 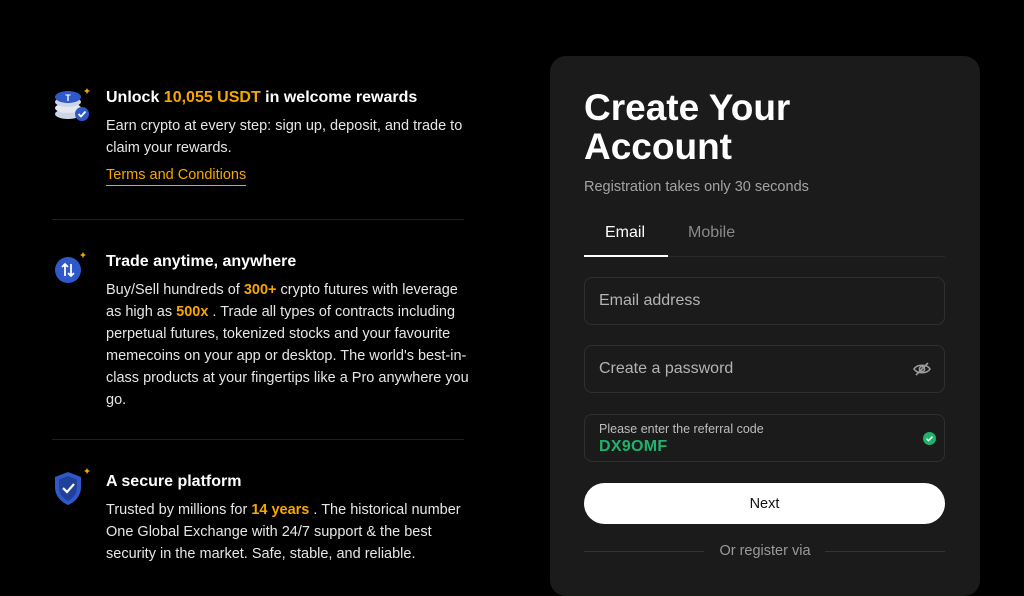 What do you see at coordinates (68, 98) in the screenshot?
I see `svg-text: T` at bounding box center [68, 98].